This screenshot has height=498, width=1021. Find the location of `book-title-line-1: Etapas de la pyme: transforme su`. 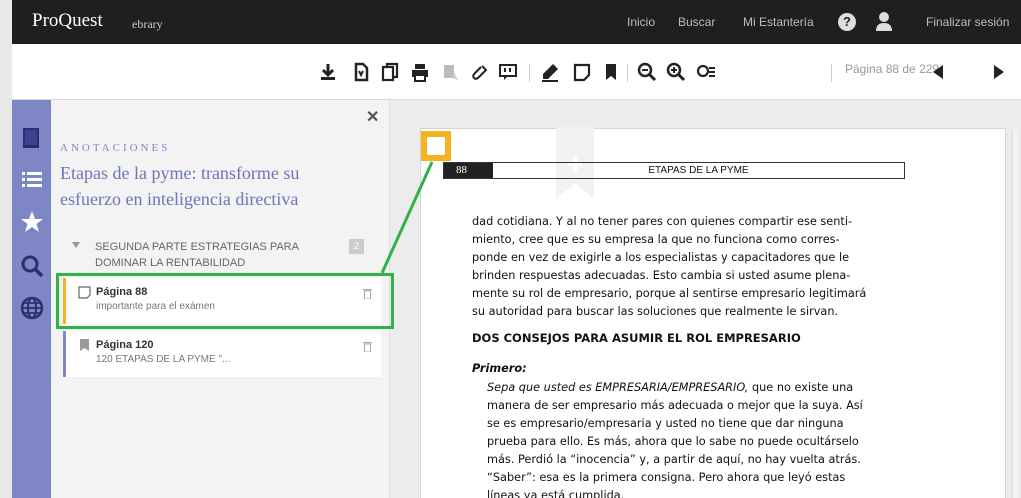

book-title-line-1: Etapas de la pyme: transforme su is located at coordinates (180, 173).